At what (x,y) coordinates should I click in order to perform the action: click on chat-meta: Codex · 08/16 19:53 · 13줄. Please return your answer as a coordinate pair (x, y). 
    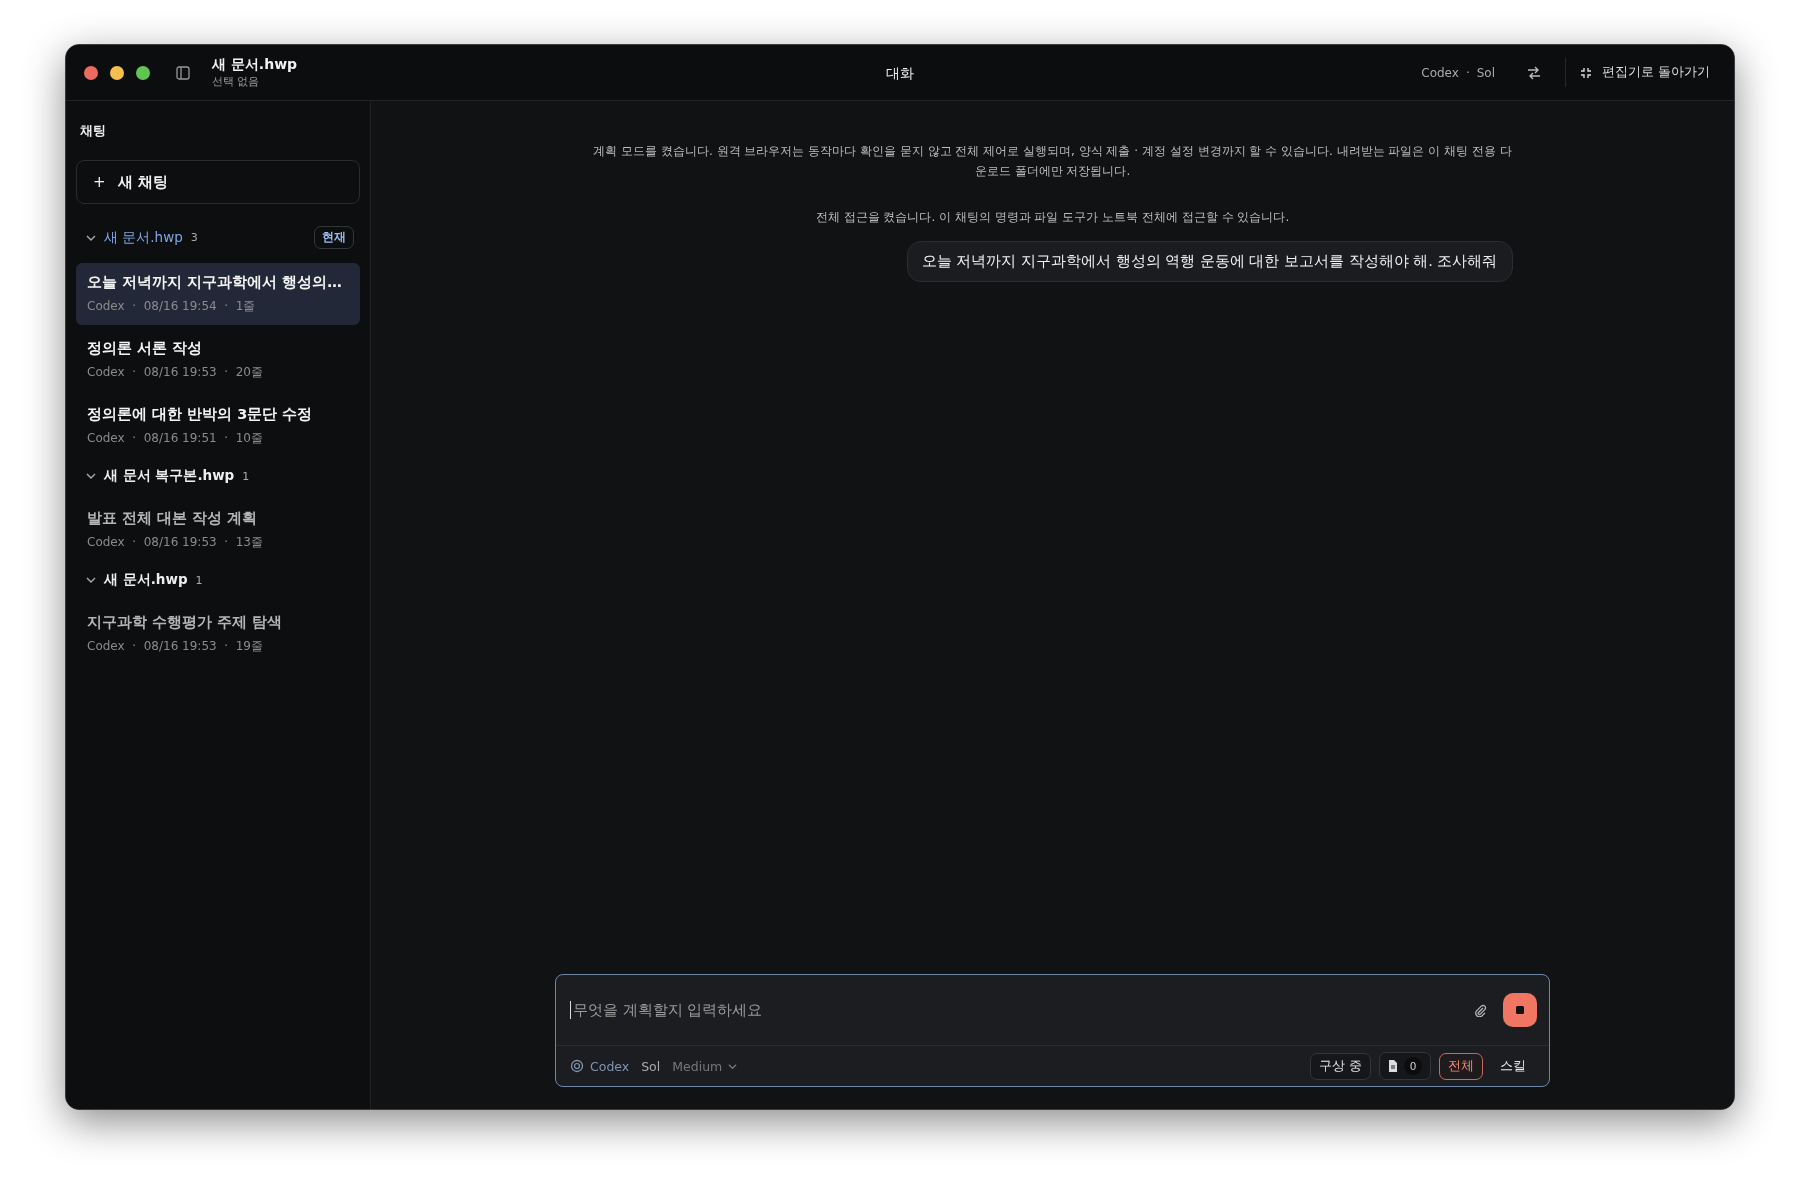
    Looking at the image, I should click on (175, 542).